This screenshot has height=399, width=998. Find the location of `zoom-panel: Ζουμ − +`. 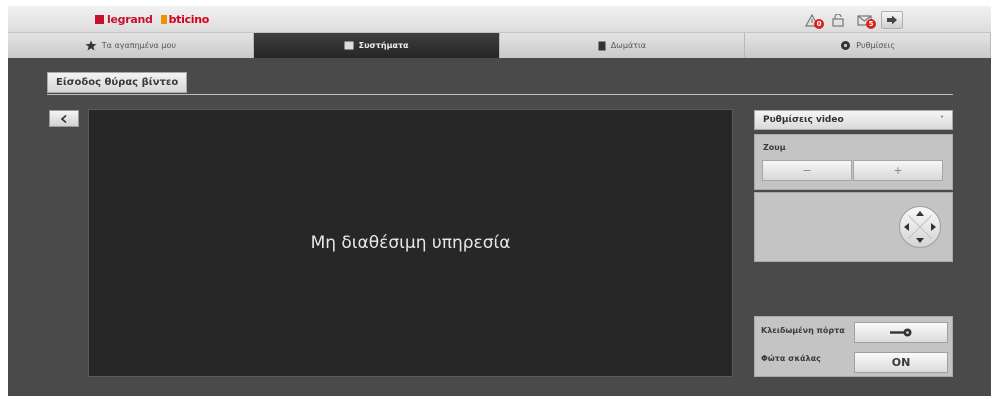

zoom-panel: Ζουμ − + is located at coordinates (853, 162).